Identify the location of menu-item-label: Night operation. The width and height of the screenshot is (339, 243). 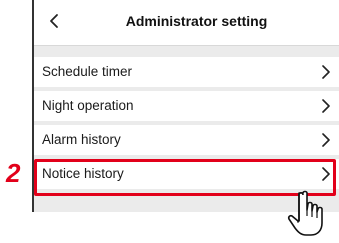
(88, 105).